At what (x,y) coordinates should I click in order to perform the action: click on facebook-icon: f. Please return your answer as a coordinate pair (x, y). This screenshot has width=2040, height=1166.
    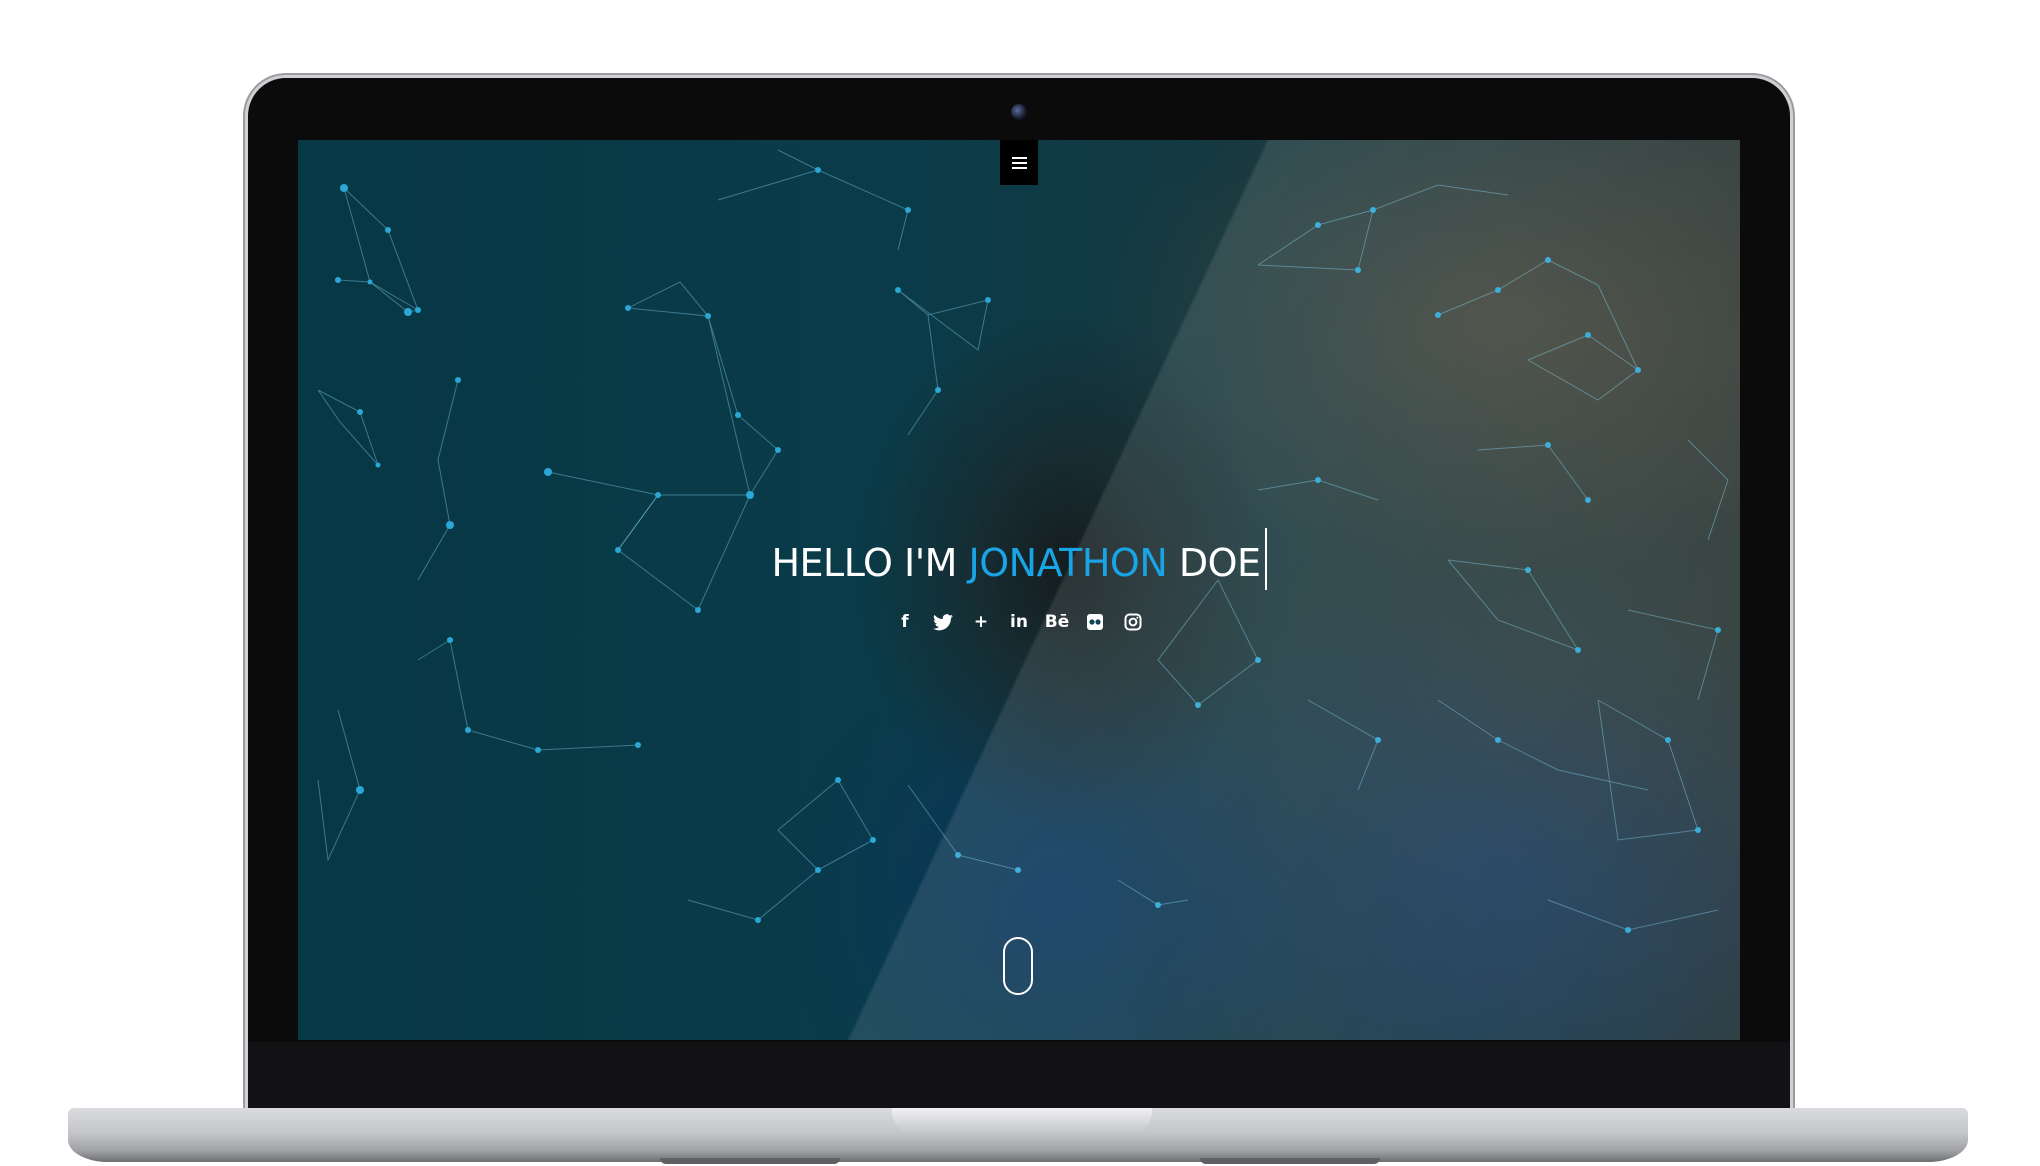
    Looking at the image, I should click on (905, 622).